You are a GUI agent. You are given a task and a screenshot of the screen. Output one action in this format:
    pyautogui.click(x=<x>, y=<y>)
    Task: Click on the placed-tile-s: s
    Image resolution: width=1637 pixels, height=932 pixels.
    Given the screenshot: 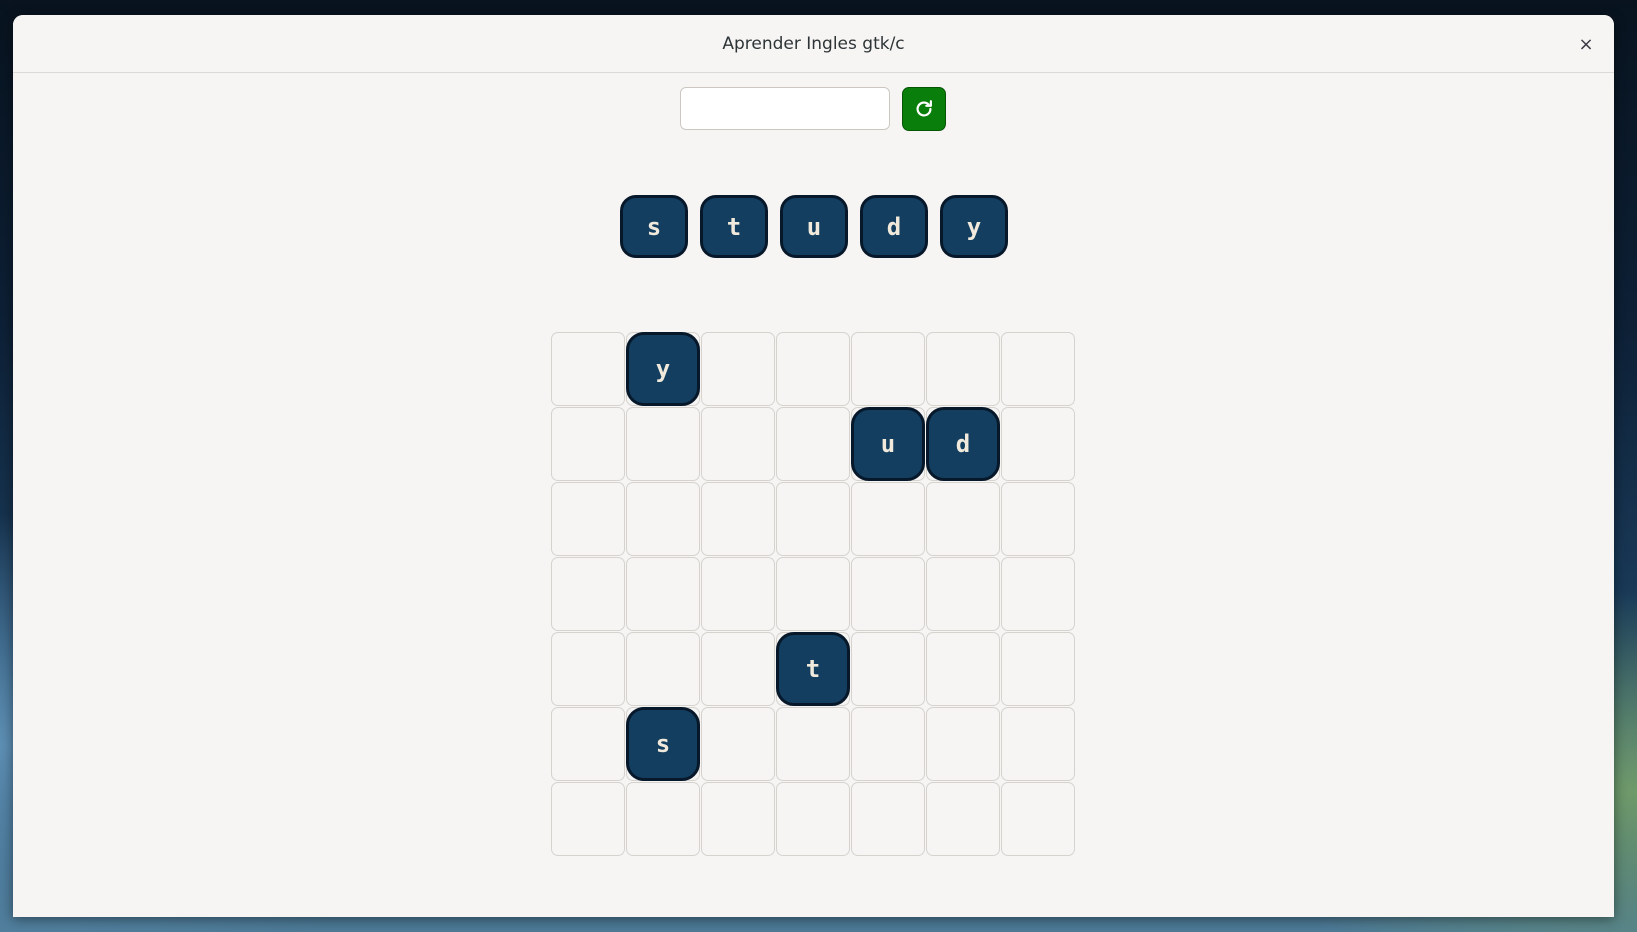 What is the action you would take?
    pyautogui.click(x=663, y=744)
    